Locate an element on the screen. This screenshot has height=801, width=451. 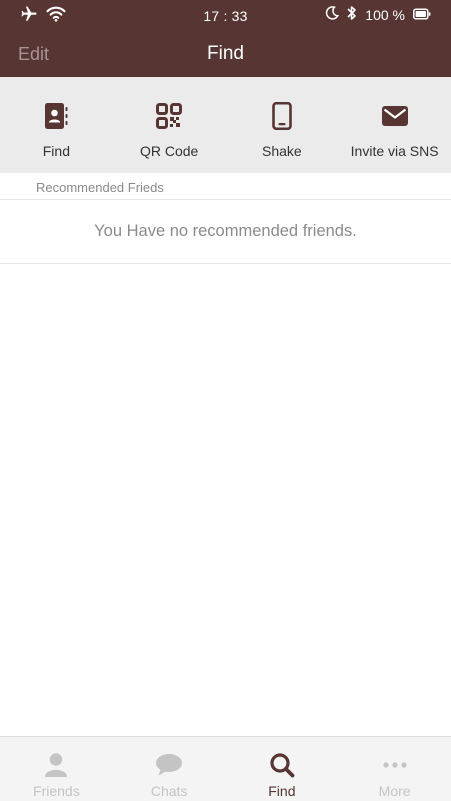
recommended-empty-state: You Have no recommended friends. is located at coordinates (225, 232).